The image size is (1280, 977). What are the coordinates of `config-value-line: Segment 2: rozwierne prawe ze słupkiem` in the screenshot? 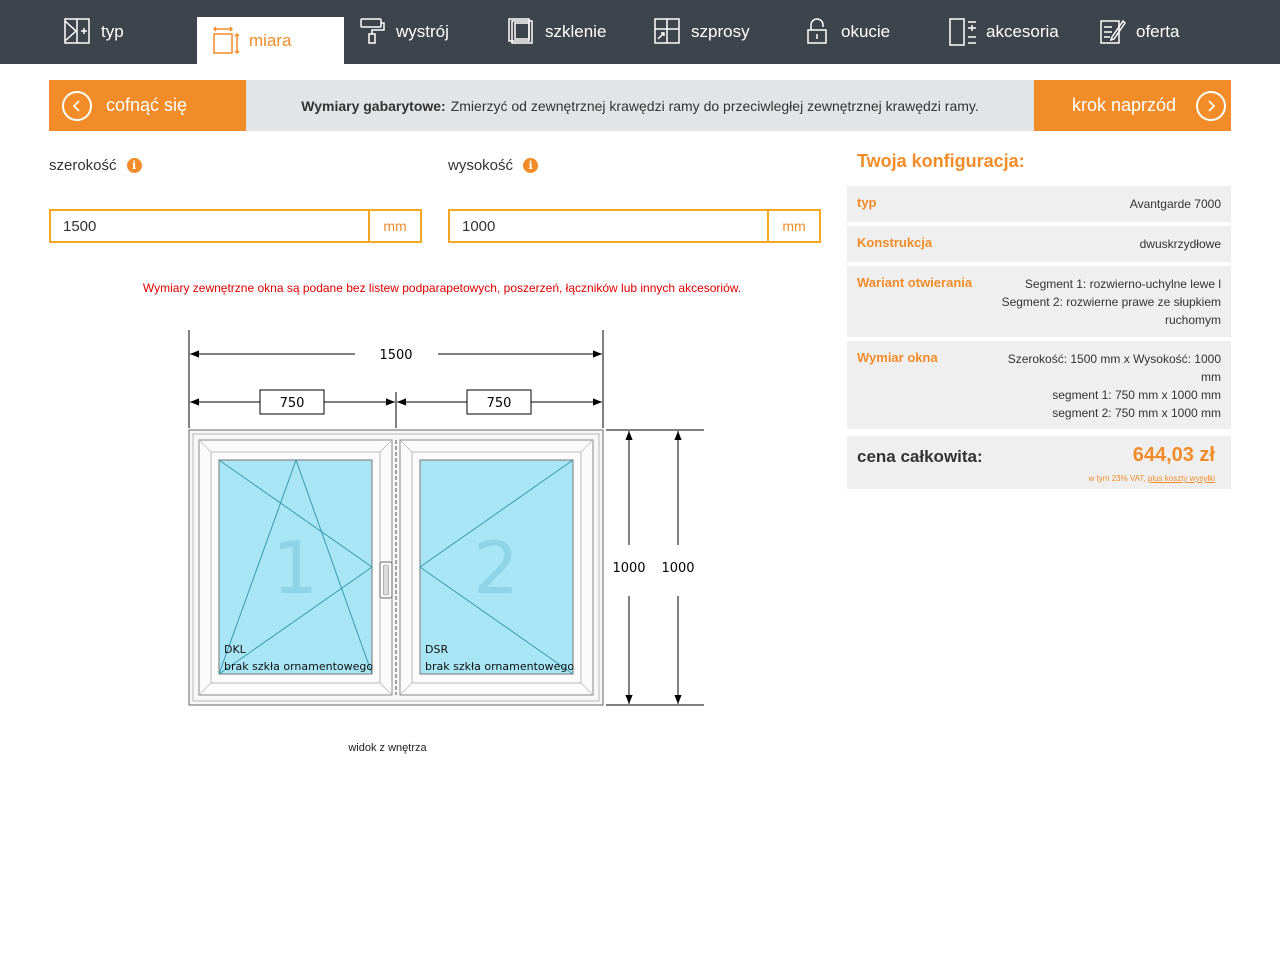 It's located at (1111, 302).